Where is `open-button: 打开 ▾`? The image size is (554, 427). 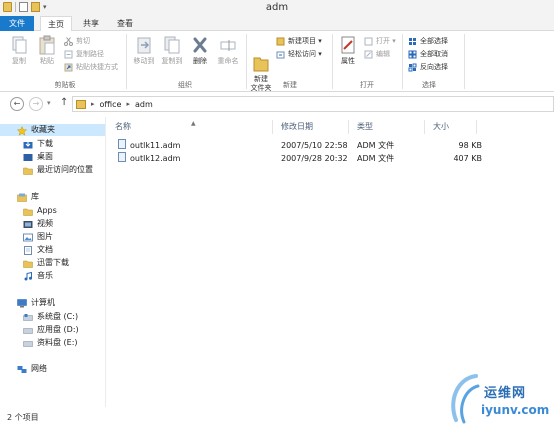
open-button: 打开 ▾ is located at coordinates (380, 41).